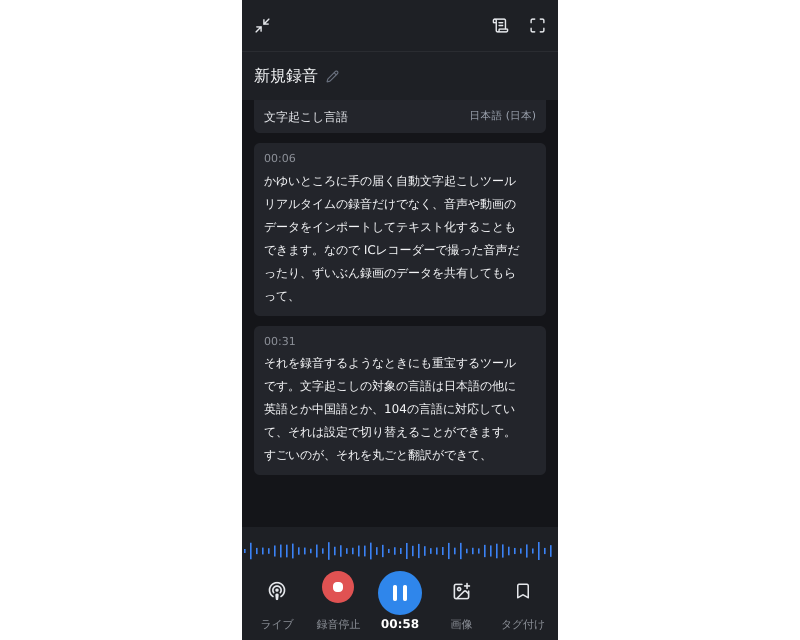 This screenshot has width=800, height=640. I want to click on language-label: 文字起こし言語, so click(306, 117).